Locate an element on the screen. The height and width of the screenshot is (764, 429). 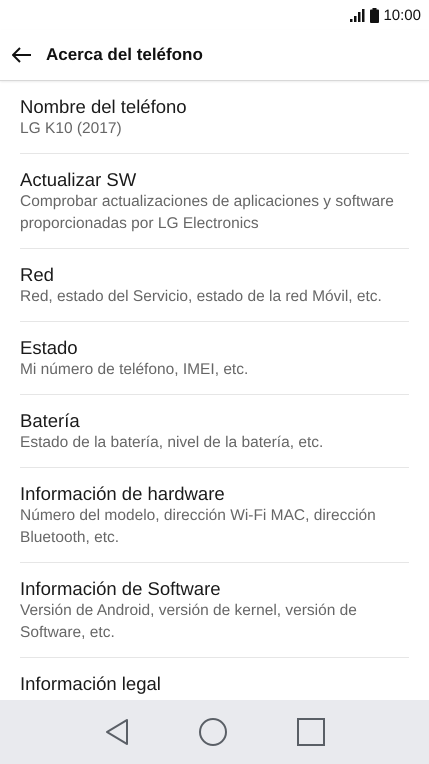
settings-item: Información de Software Versión de Android, versión de kernel, versión de Software, etc. is located at coordinates (214, 610).